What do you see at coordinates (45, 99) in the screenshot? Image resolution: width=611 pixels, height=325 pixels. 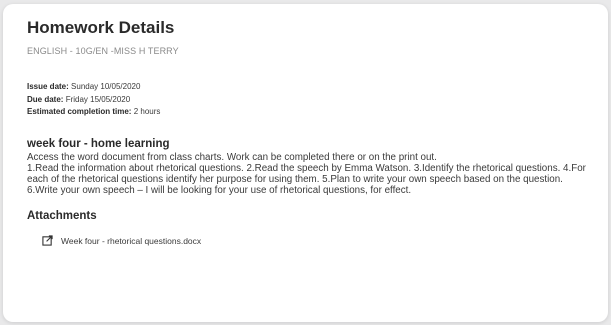 I see `due-date-label: Due date:` at bounding box center [45, 99].